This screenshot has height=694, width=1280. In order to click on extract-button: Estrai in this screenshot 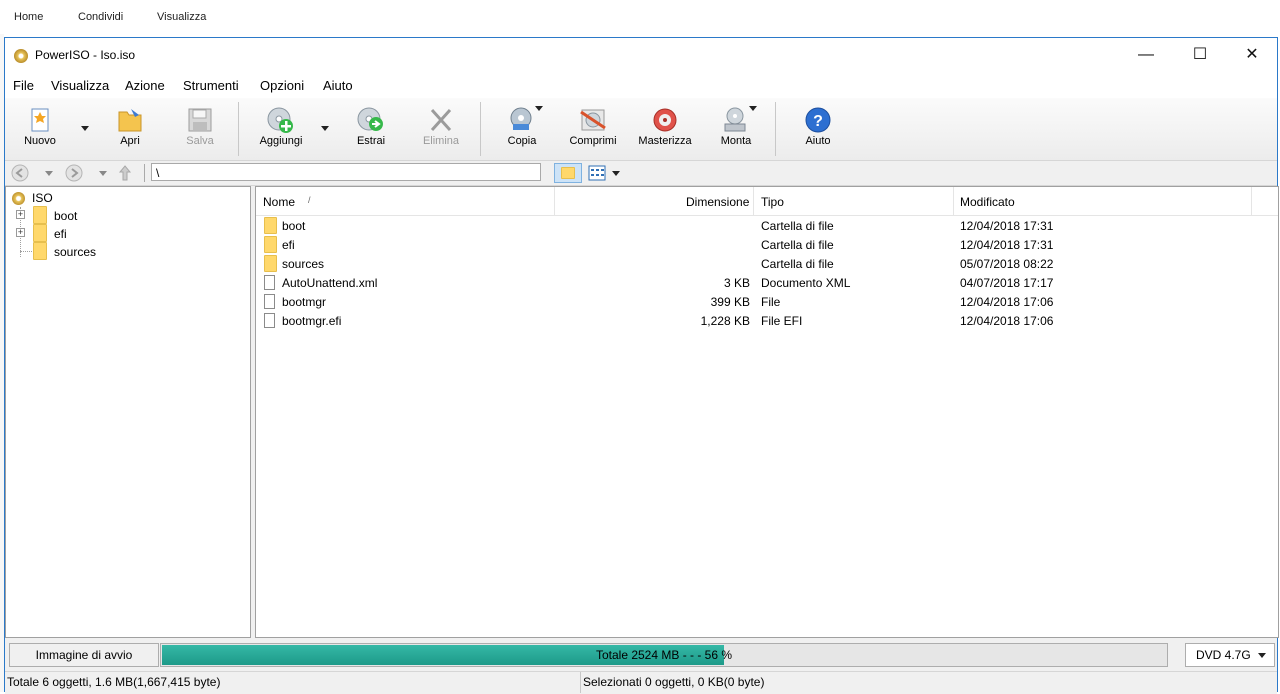, I will do `click(371, 130)`.